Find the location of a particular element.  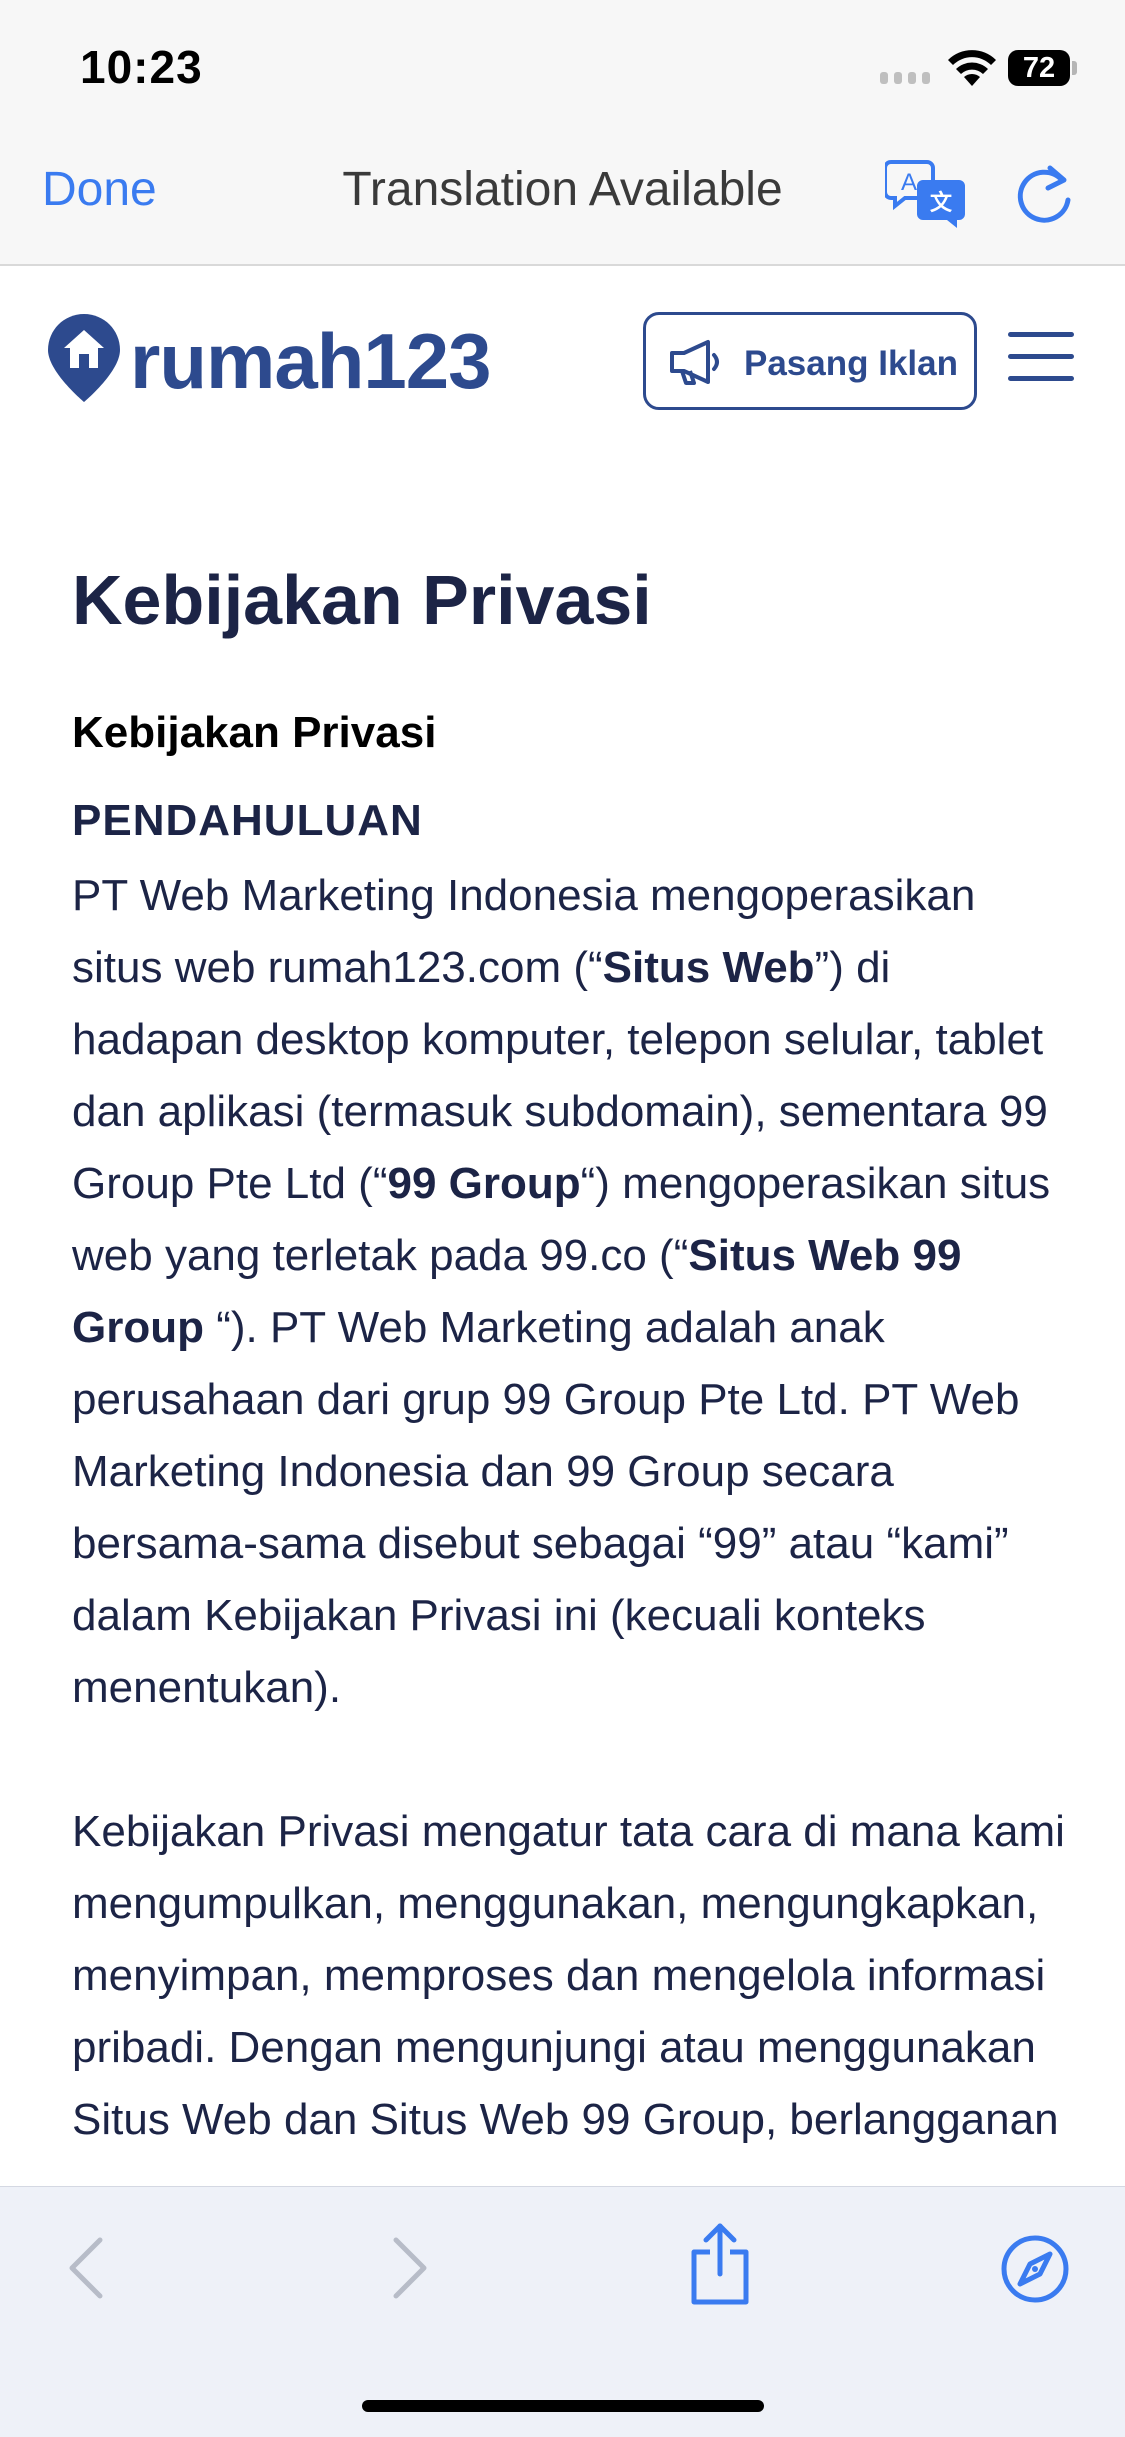

menu-icon is located at coordinates (1041, 357).